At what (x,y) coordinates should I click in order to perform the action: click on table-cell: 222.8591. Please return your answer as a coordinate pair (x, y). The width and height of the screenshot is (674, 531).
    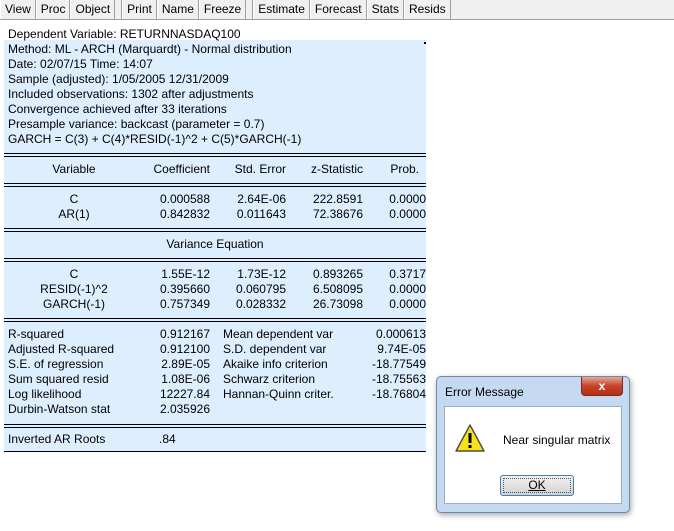
    Looking at the image, I should click on (337, 199).